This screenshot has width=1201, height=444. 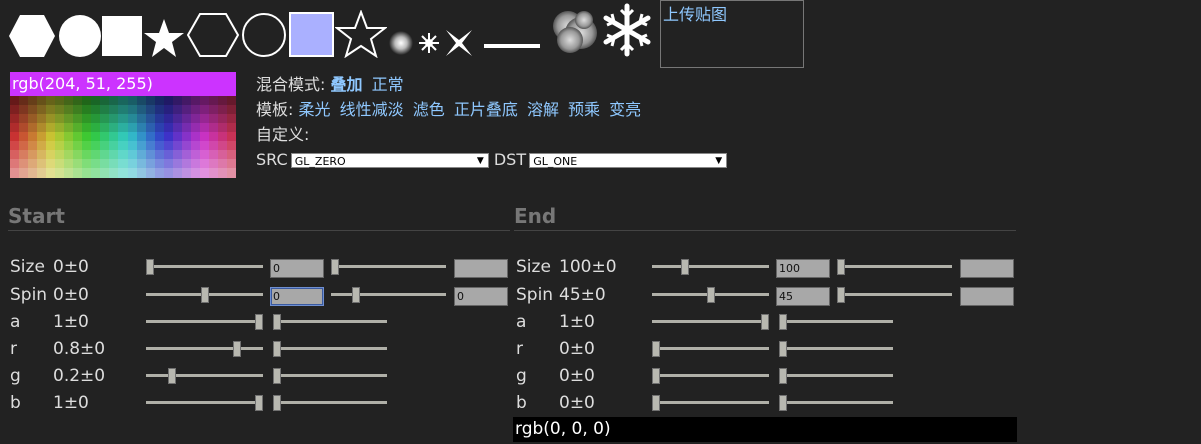 I want to click on start-g-slider-handle, so click(x=171, y=376).